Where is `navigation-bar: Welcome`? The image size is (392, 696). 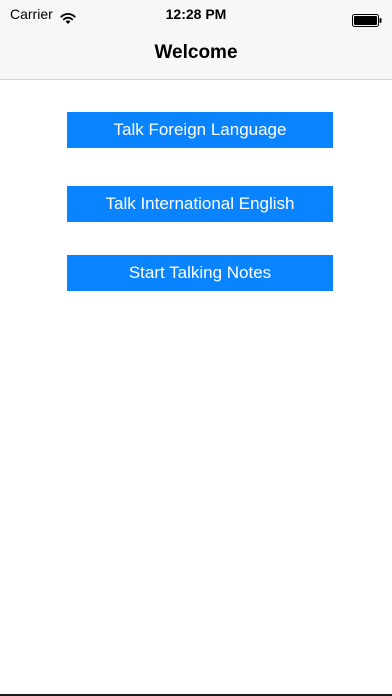 navigation-bar: Welcome is located at coordinates (196, 54).